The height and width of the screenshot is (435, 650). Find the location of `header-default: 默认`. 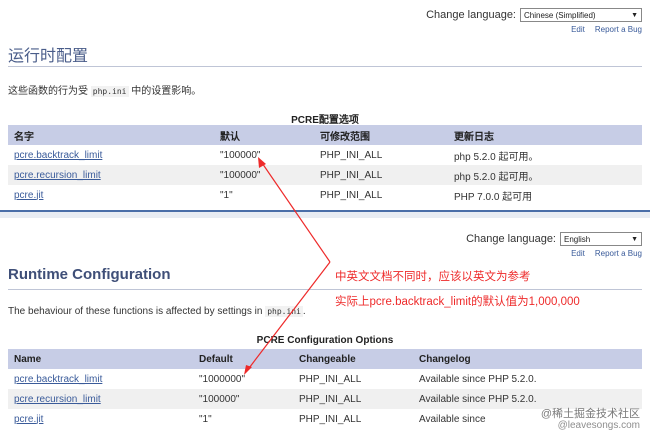

header-default: 默认 is located at coordinates (264, 135).